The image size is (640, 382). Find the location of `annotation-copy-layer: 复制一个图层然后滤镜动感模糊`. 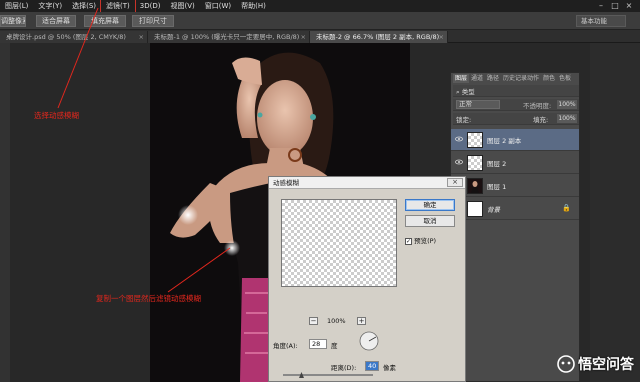

annotation-copy-layer: 复制一个图层然后滤镜动感模糊 is located at coordinates (148, 298).